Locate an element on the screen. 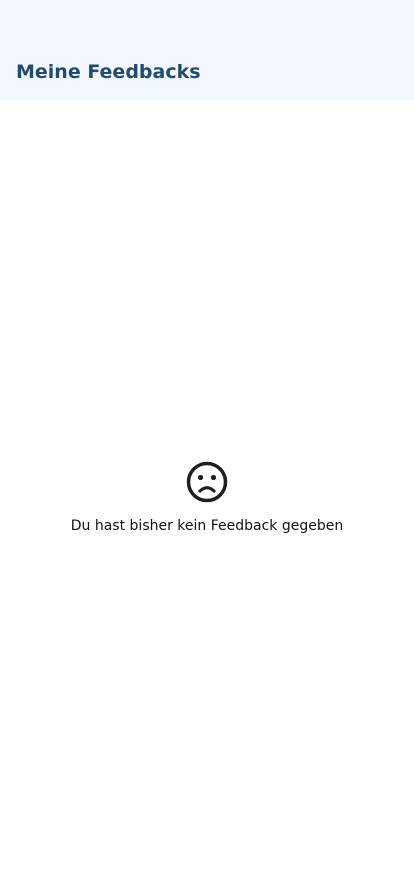 The image size is (414, 896). empty-state: Du hast bisher kein Feedback gegeben is located at coordinates (207, 497).